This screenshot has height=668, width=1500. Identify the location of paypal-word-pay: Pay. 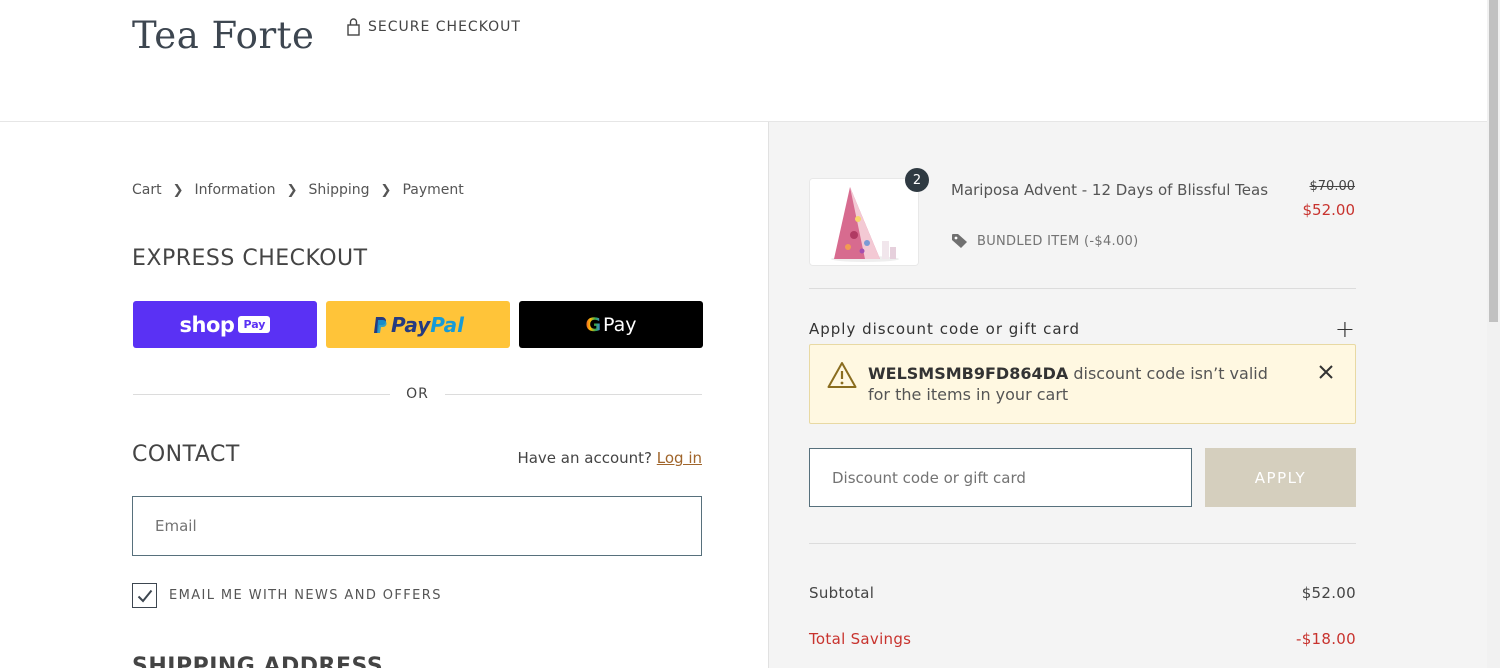
(410, 324).